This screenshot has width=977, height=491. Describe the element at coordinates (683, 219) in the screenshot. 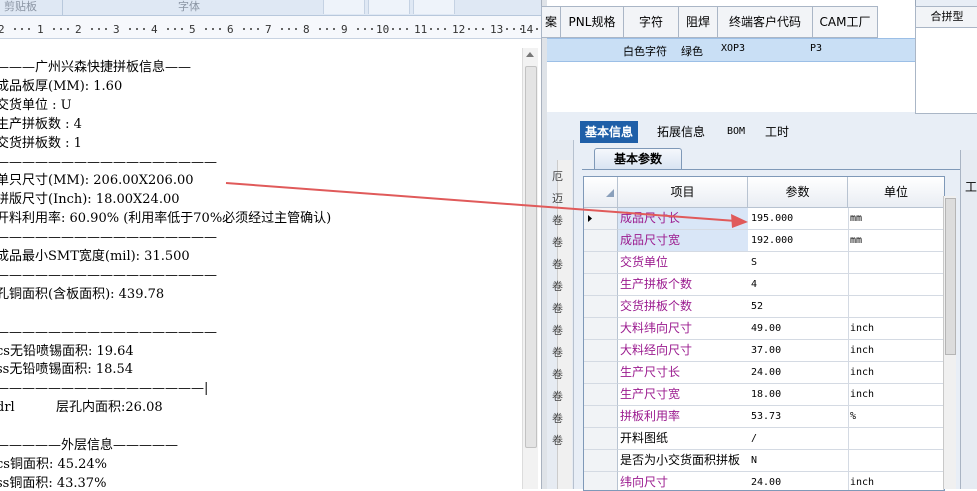

I see `param-item-cell: 成品尺寸长` at that location.